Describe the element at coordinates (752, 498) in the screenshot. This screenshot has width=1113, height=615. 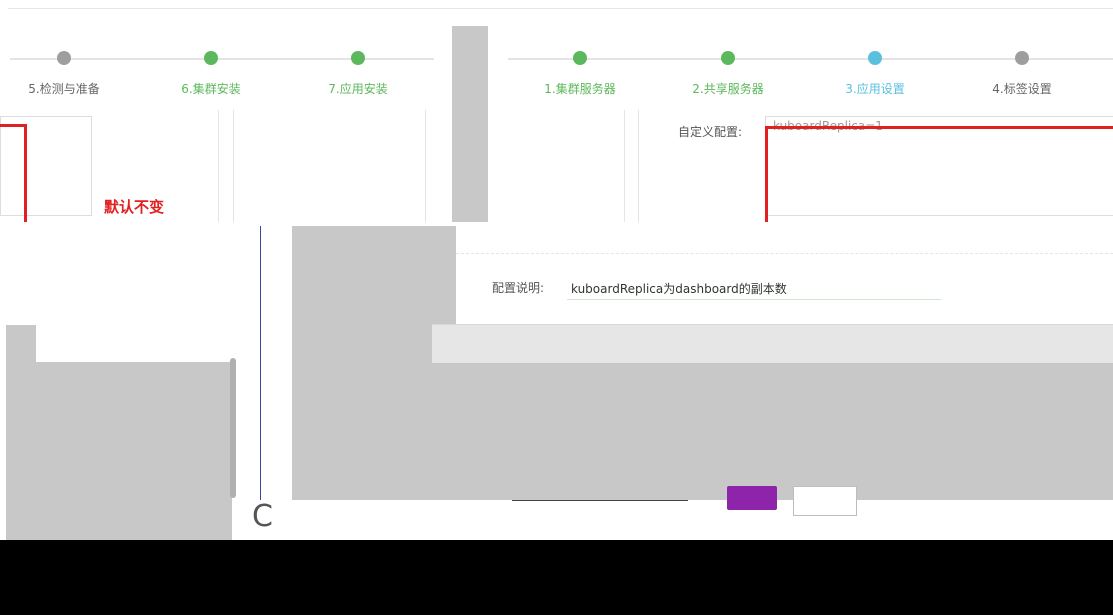
I see `purple-button` at that location.